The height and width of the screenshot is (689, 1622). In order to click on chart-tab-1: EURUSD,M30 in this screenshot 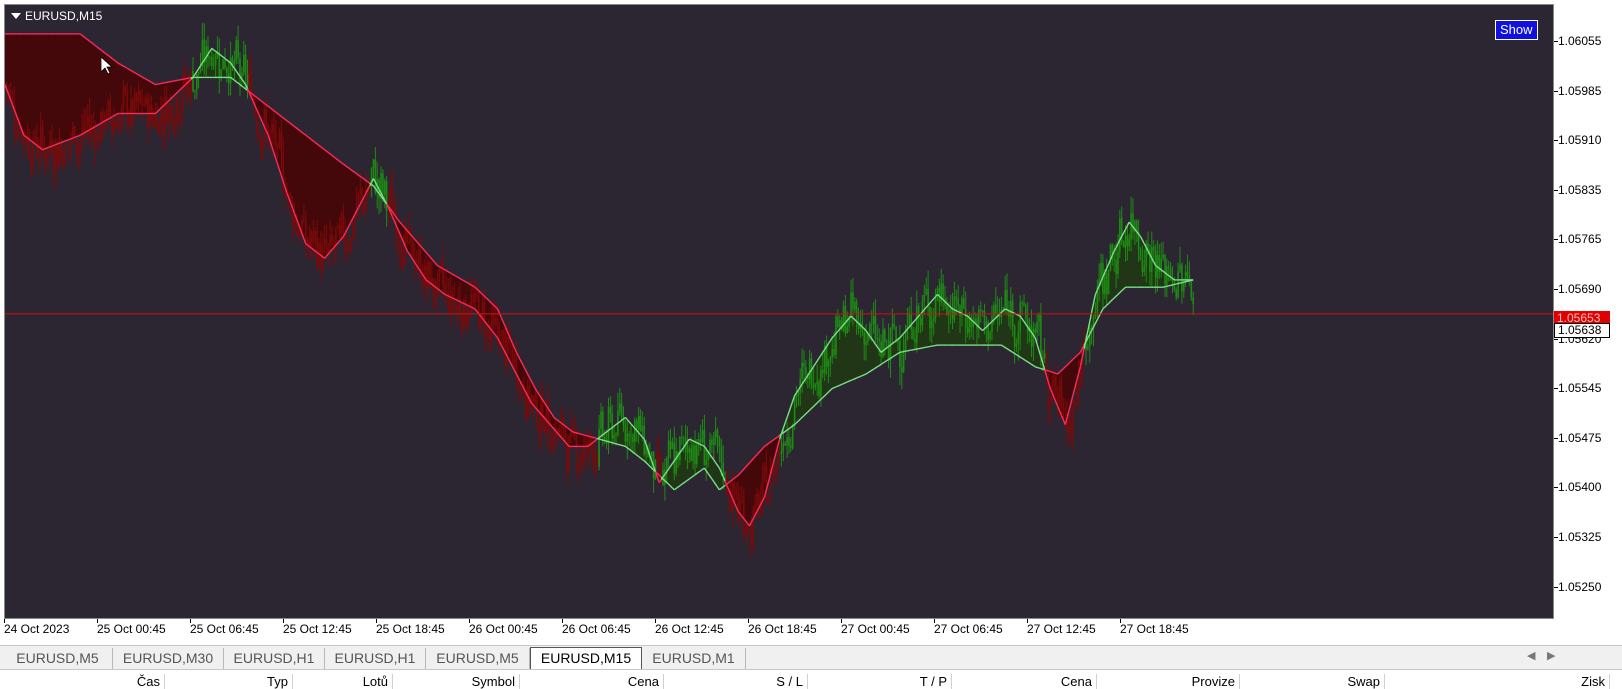, I will do `click(168, 658)`.